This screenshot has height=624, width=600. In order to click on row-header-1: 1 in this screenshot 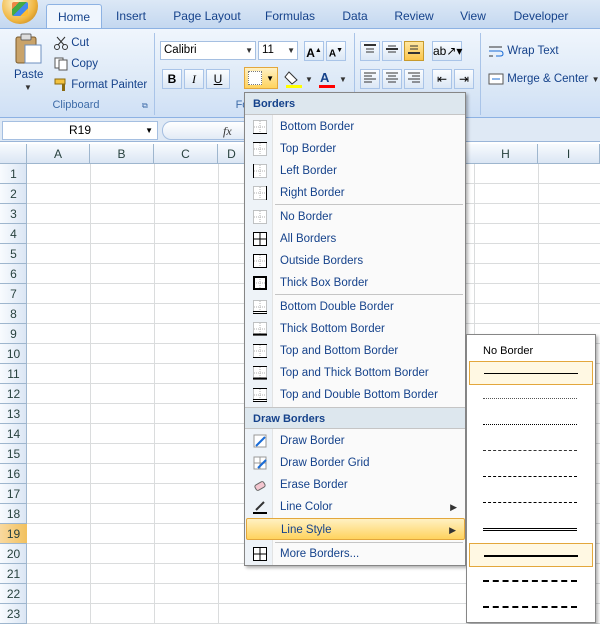, I will do `click(13, 174)`.